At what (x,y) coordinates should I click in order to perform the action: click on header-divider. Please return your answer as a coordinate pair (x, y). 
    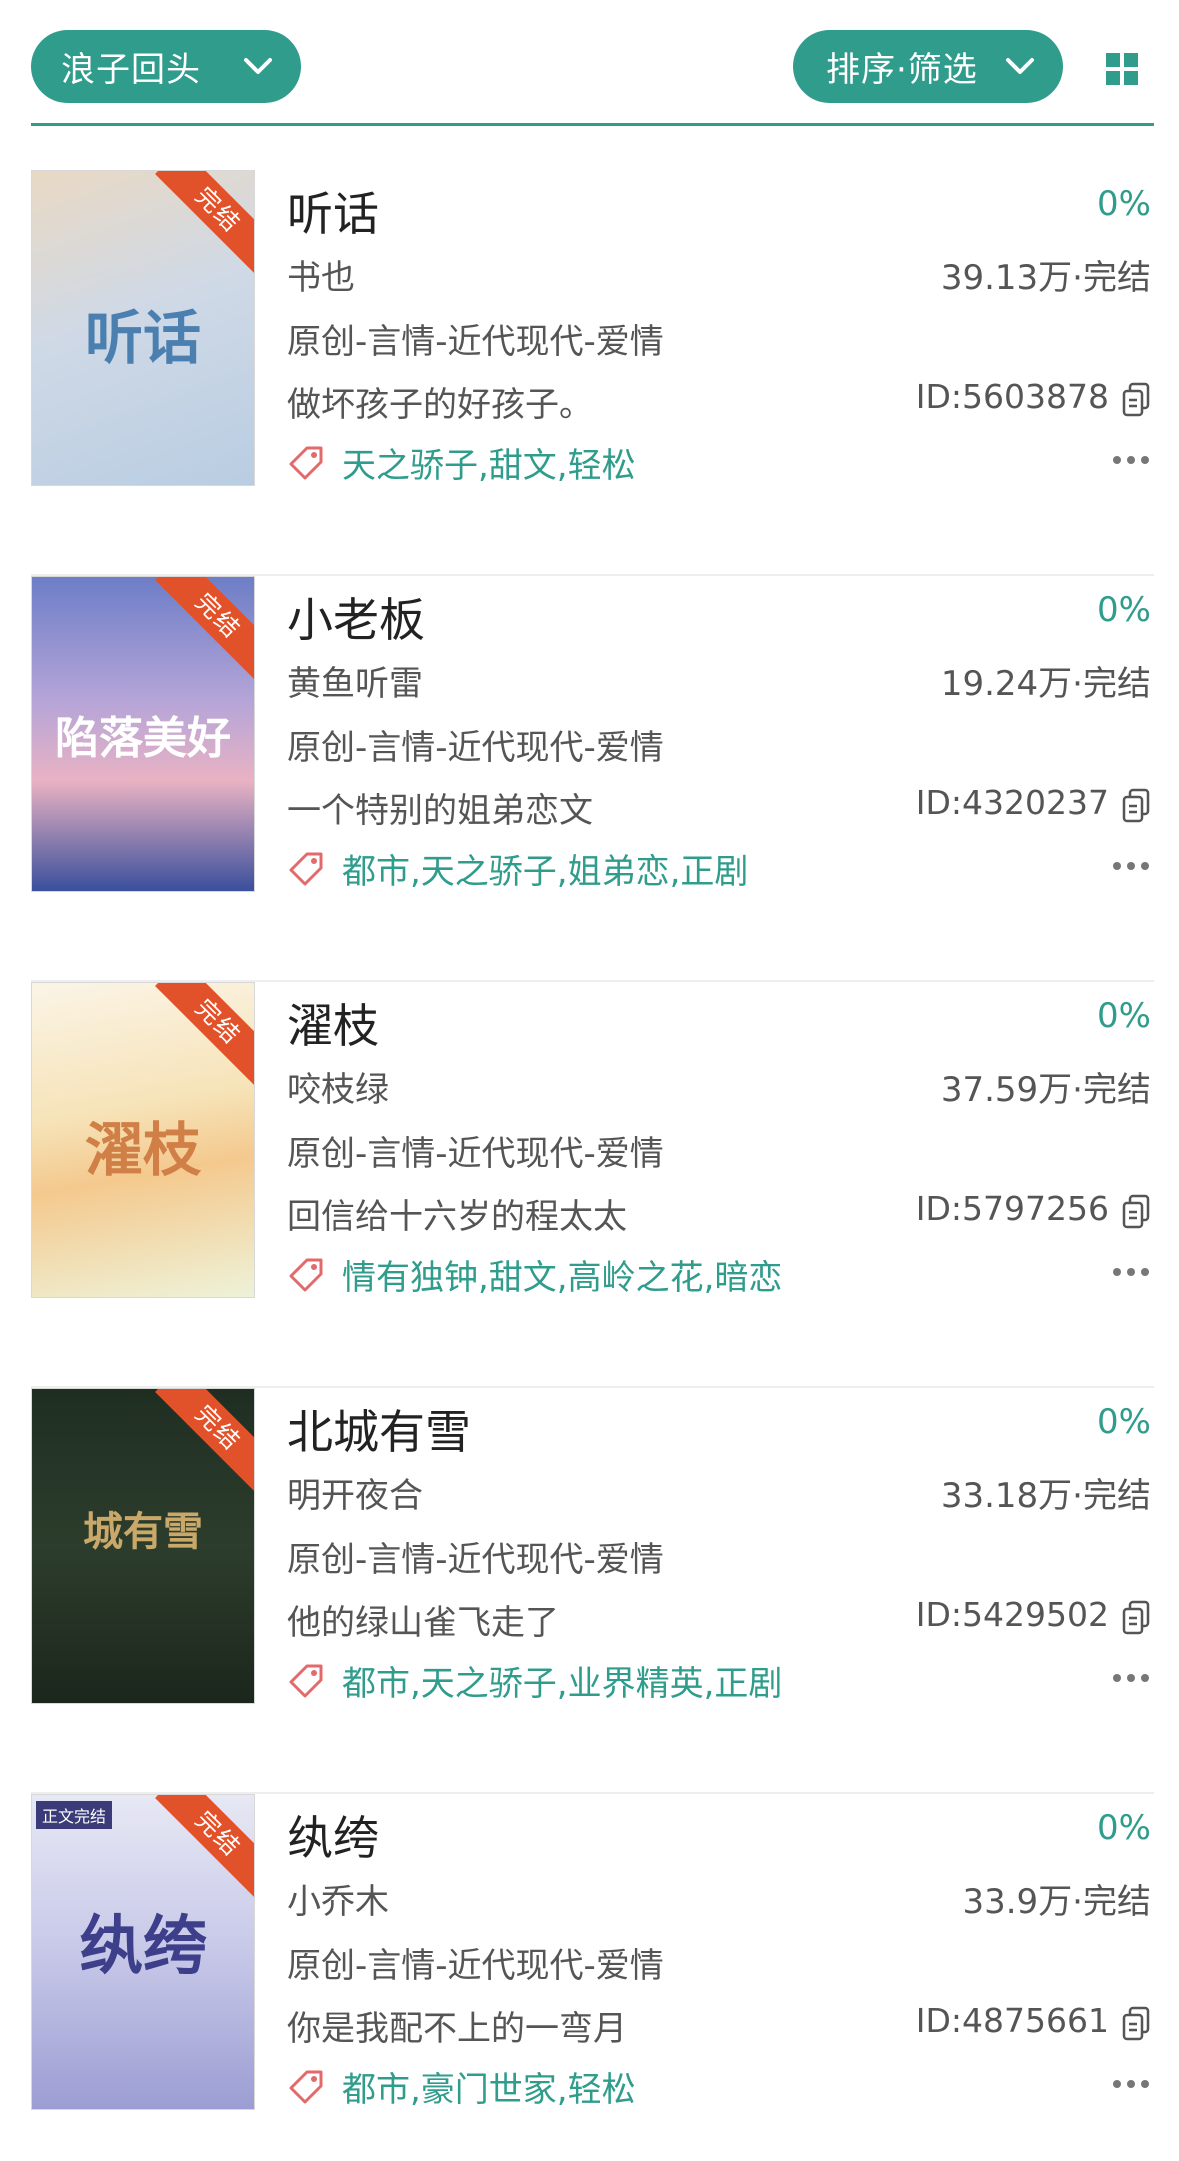
    Looking at the image, I should click on (592, 124).